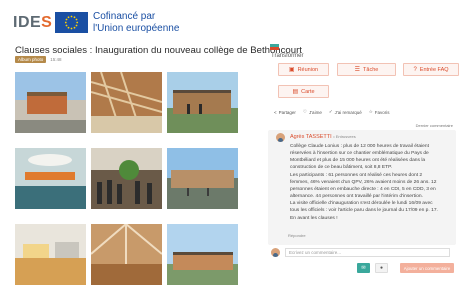  What do you see at coordinates (297, 235) in the screenshot?
I see `reply-link: Répondre` at bounding box center [297, 235].